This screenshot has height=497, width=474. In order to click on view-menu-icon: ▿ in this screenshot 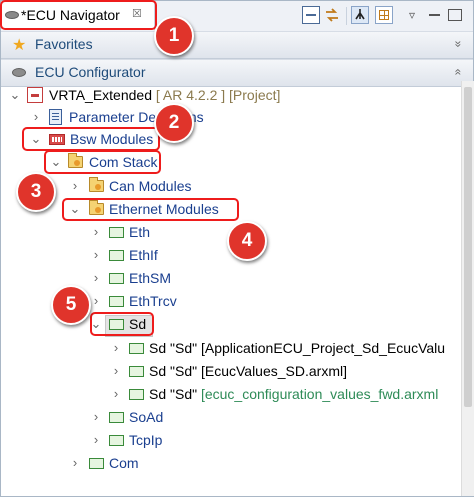, I will do `click(412, 15)`.